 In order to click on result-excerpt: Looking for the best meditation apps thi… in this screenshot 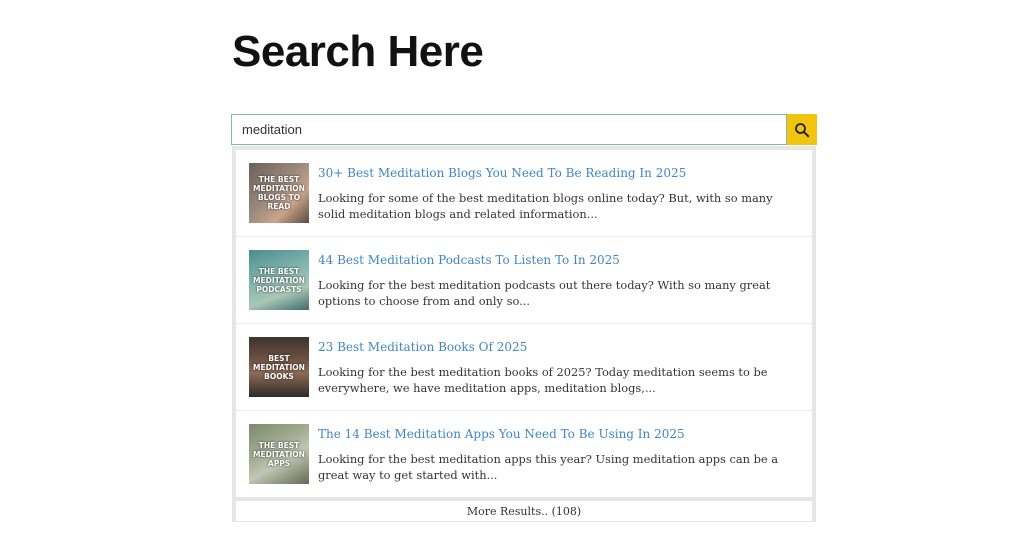, I will do `click(548, 467)`.